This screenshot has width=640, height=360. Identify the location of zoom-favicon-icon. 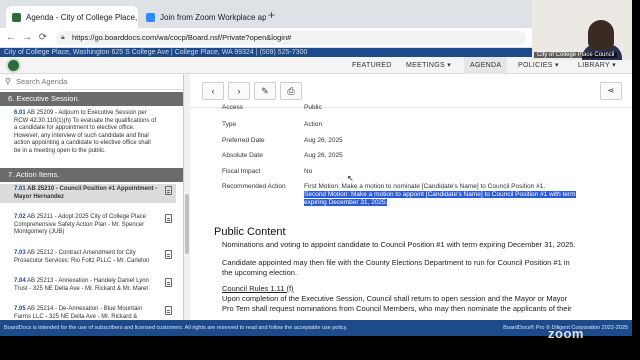
(150, 17).